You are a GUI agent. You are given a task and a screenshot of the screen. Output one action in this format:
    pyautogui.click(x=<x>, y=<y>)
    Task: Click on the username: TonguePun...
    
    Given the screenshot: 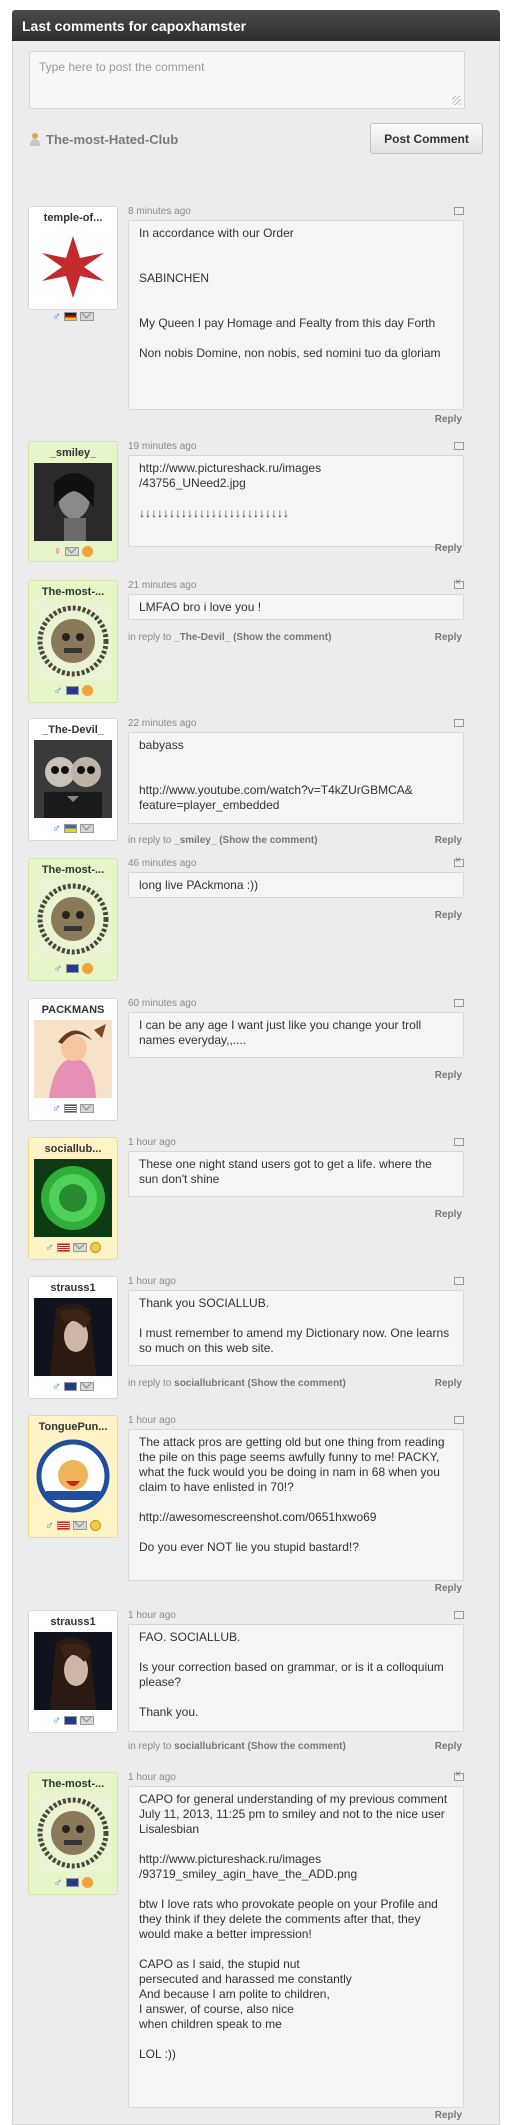 What is the action you would take?
    pyautogui.click(x=73, y=1426)
    